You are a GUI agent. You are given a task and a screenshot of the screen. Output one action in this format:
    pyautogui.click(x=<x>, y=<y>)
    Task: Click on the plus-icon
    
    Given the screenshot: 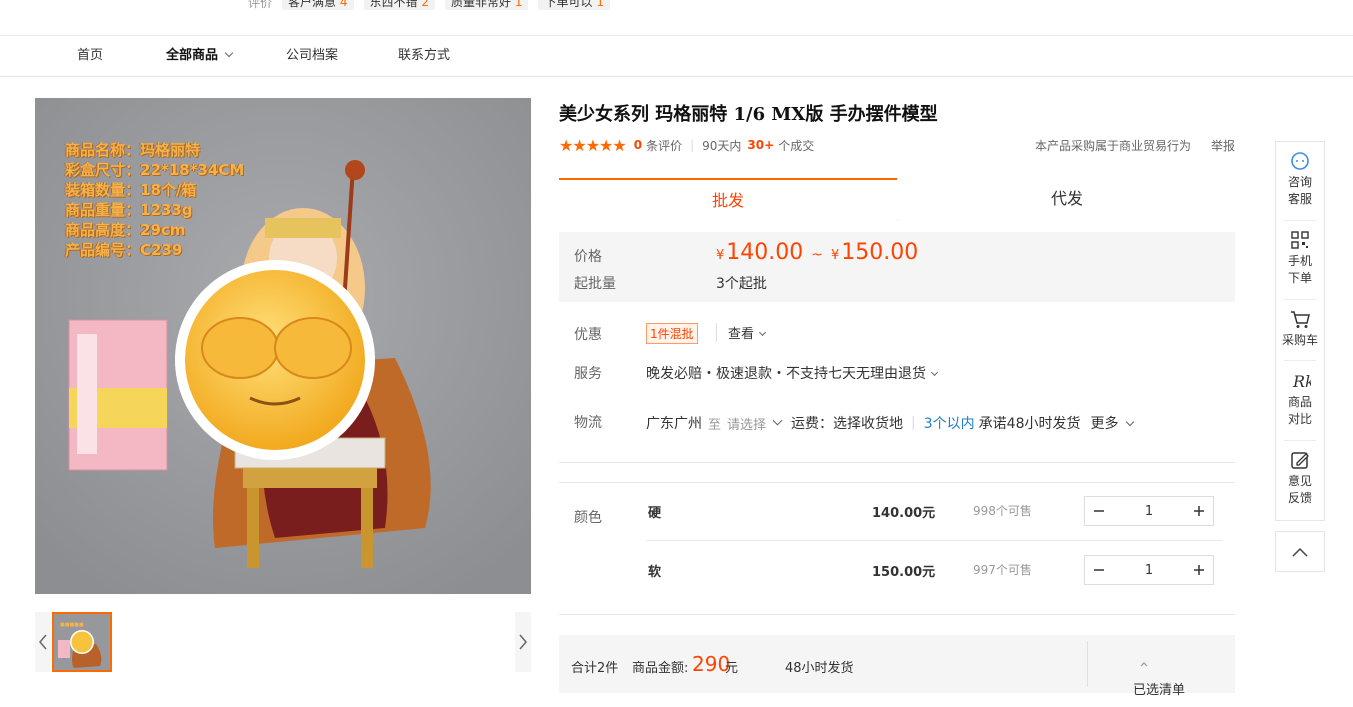 What is the action you would take?
    pyautogui.click(x=1199, y=570)
    